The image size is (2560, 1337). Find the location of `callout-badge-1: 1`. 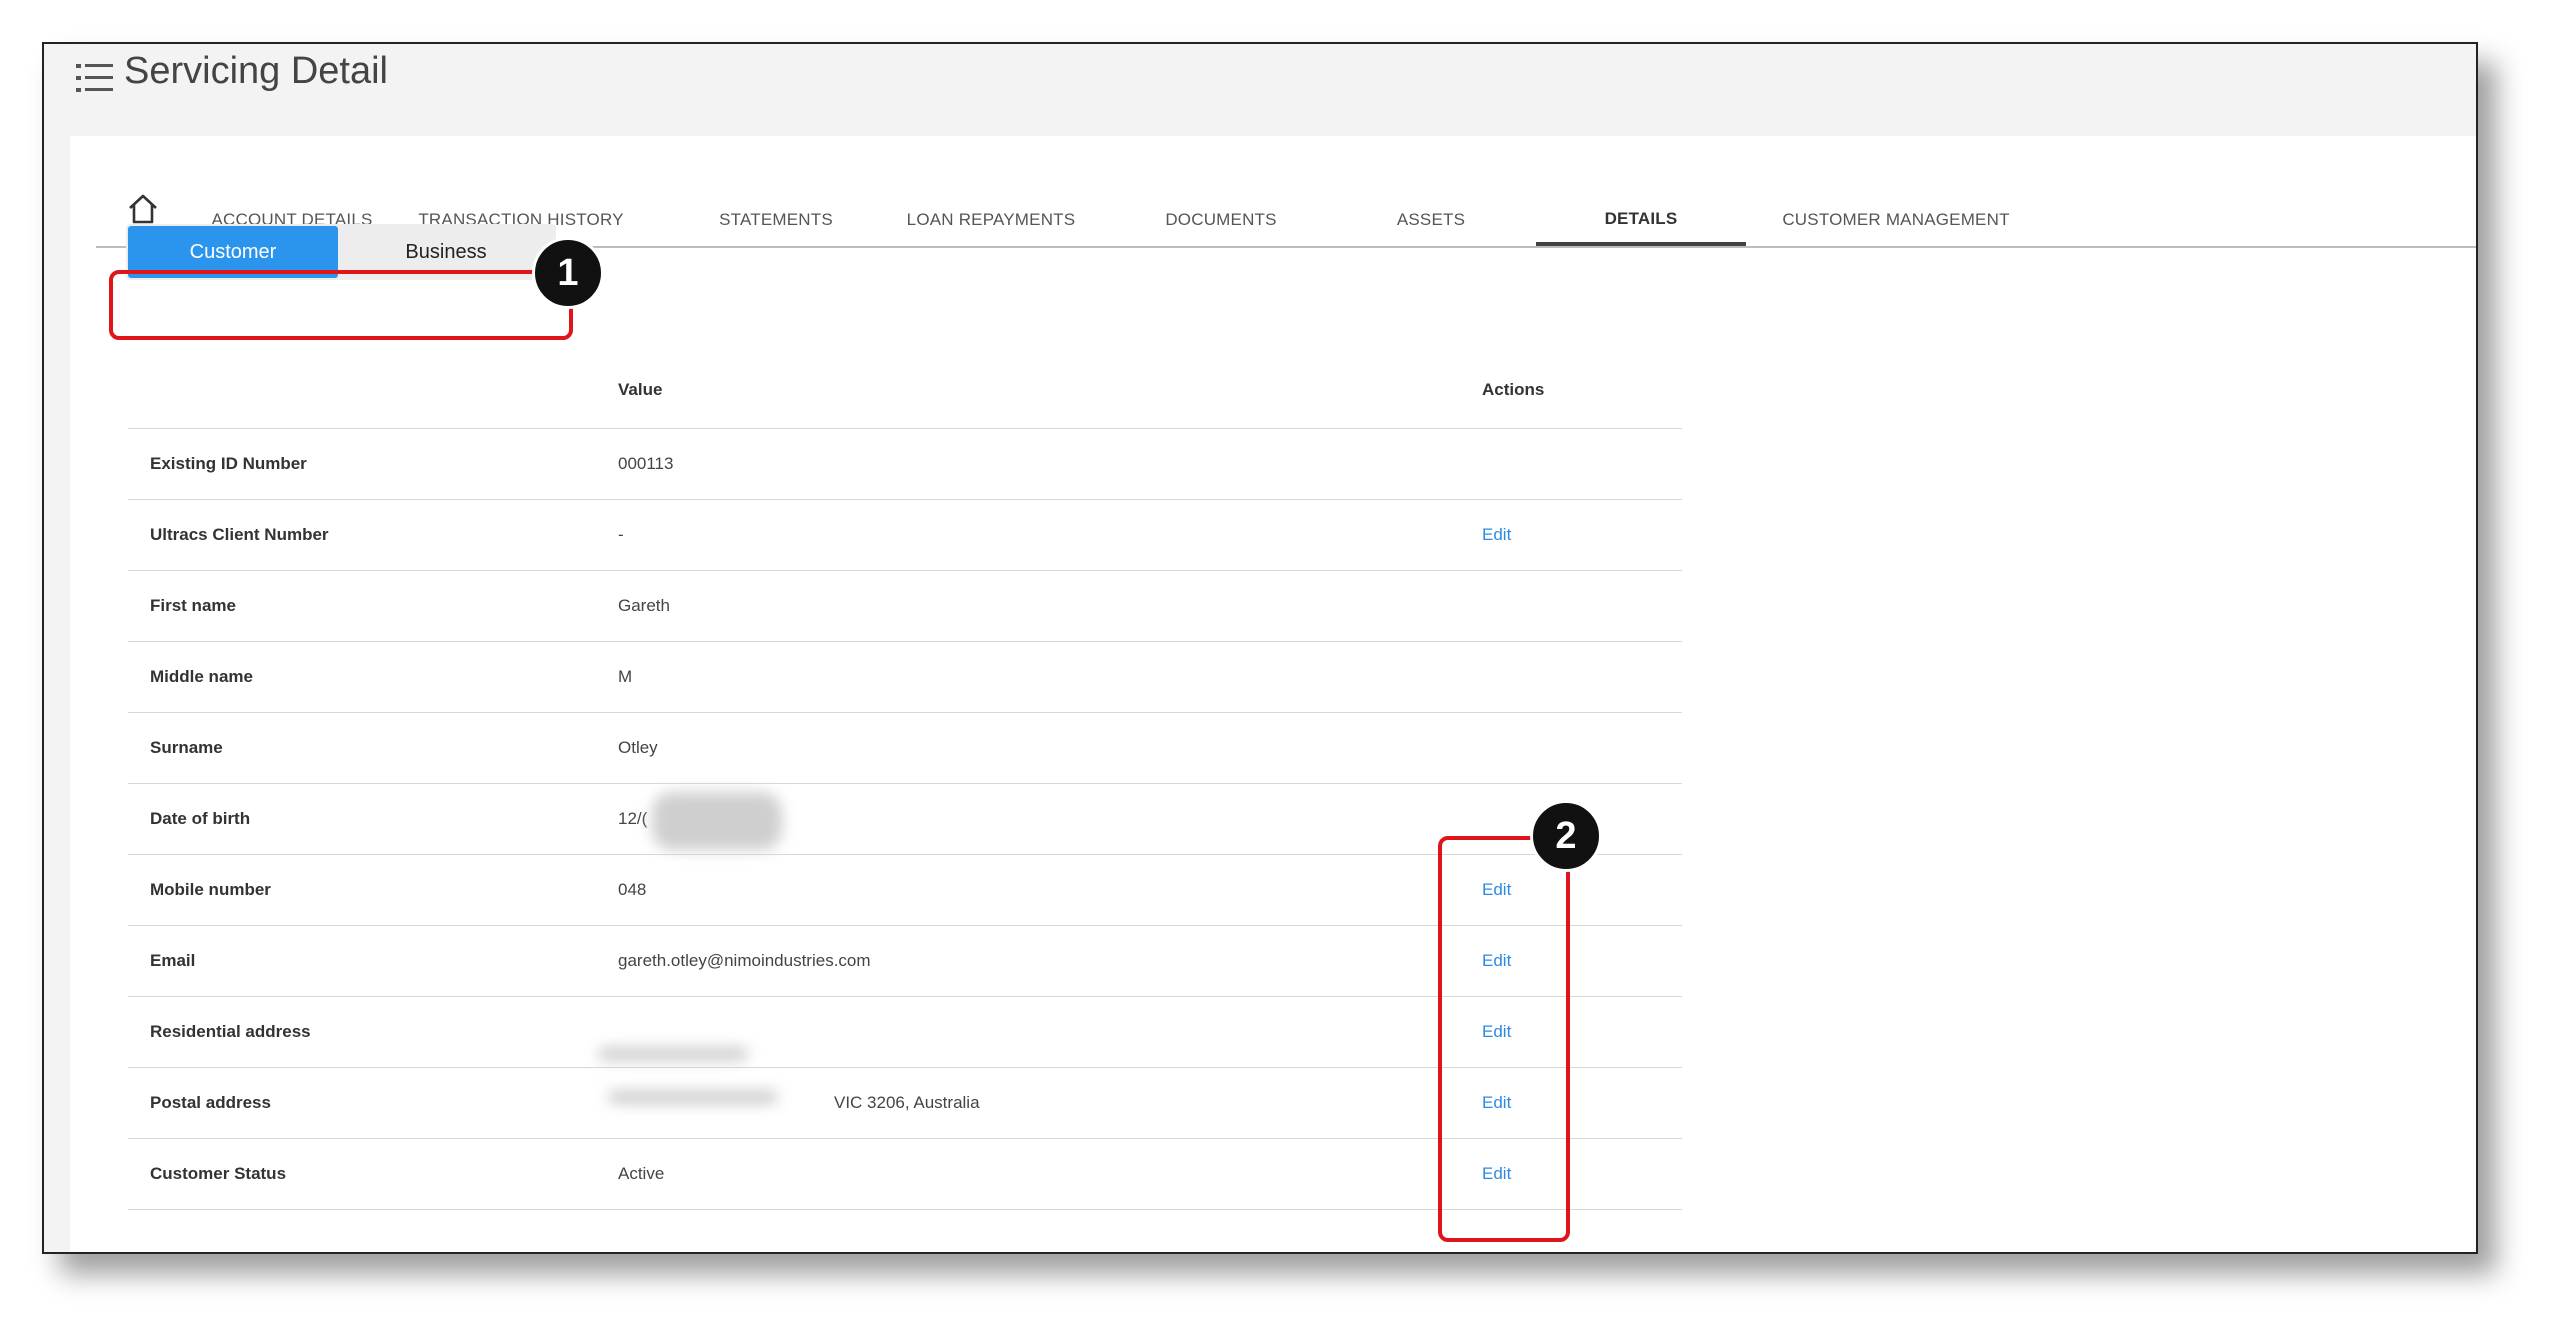

callout-badge-1: 1 is located at coordinates (568, 273).